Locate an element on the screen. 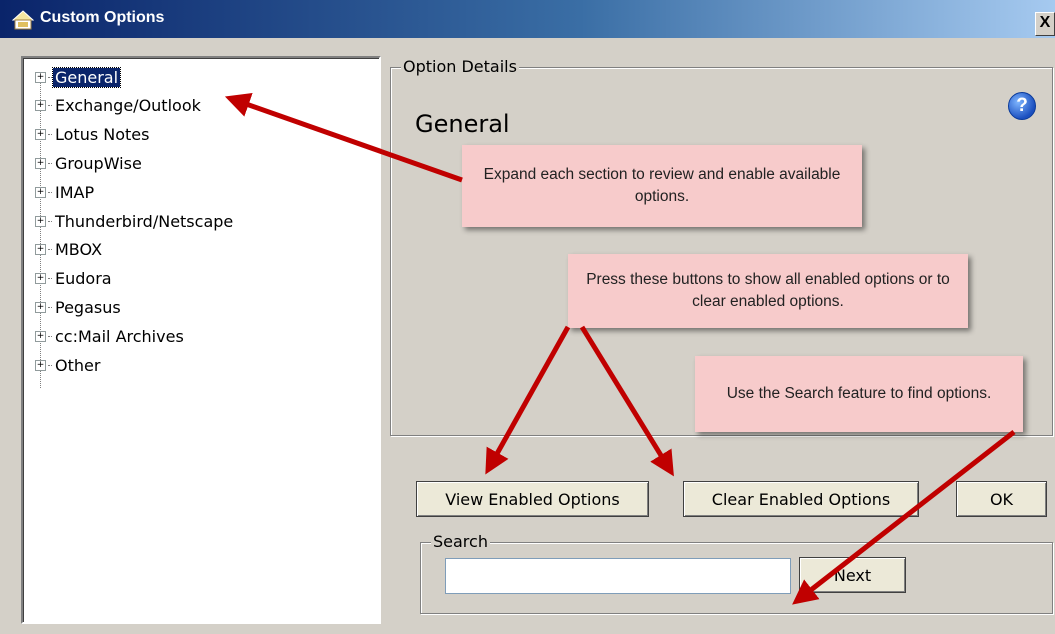 The image size is (1055, 634). title-bar: Custom Options X is located at coordinates (527, 19).